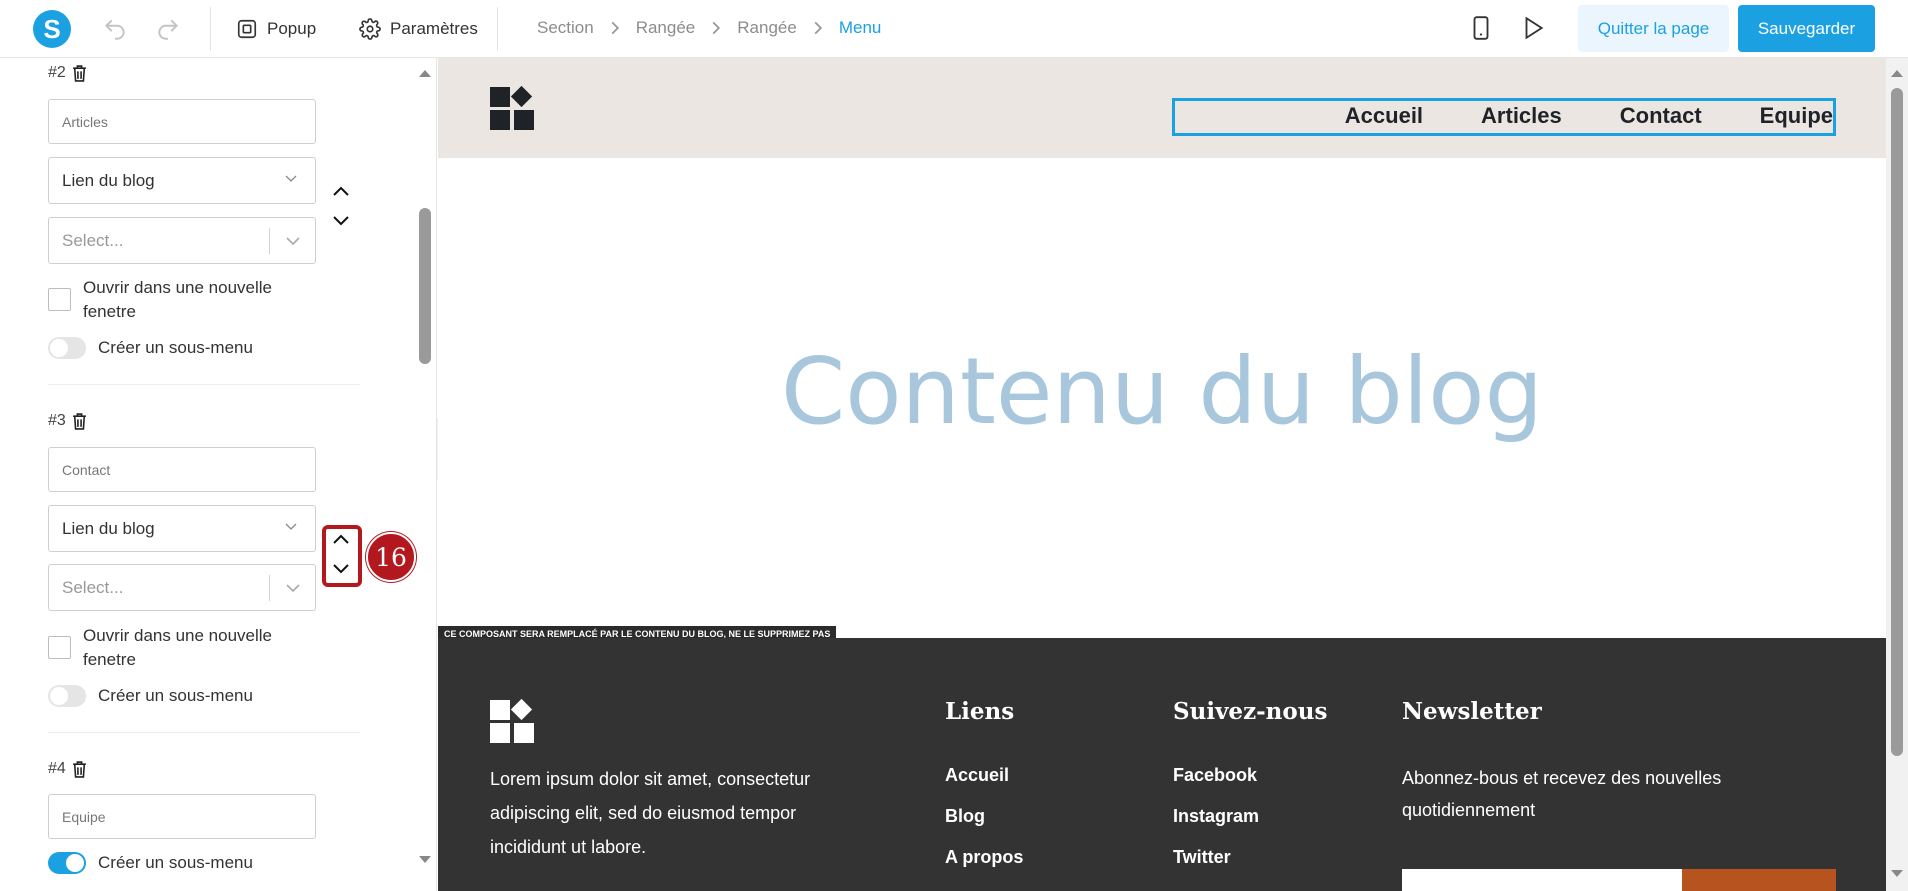  I want to click on footer-social-link: Instagram, so click(1216, 823).